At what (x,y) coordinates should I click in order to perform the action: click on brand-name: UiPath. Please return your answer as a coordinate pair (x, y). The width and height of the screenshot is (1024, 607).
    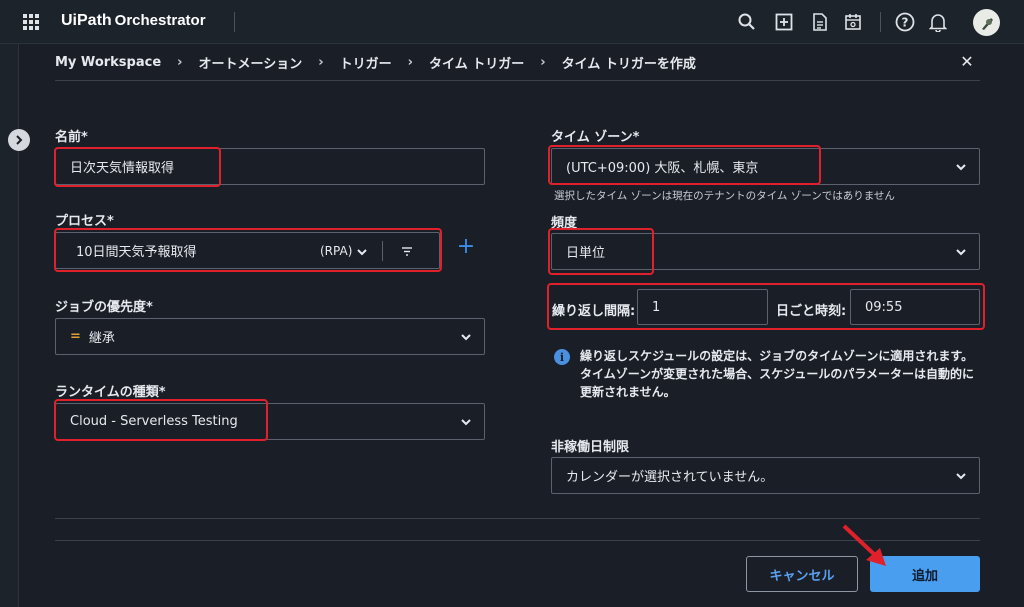
    Looking at the image, I should click on (86, 20).